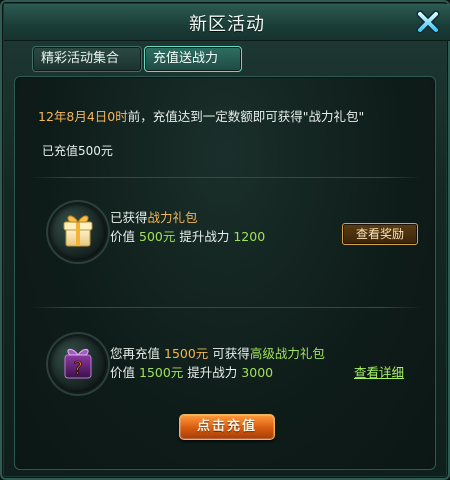  I want to click on reward2-power-label: 提升战力, so click(212, 372).